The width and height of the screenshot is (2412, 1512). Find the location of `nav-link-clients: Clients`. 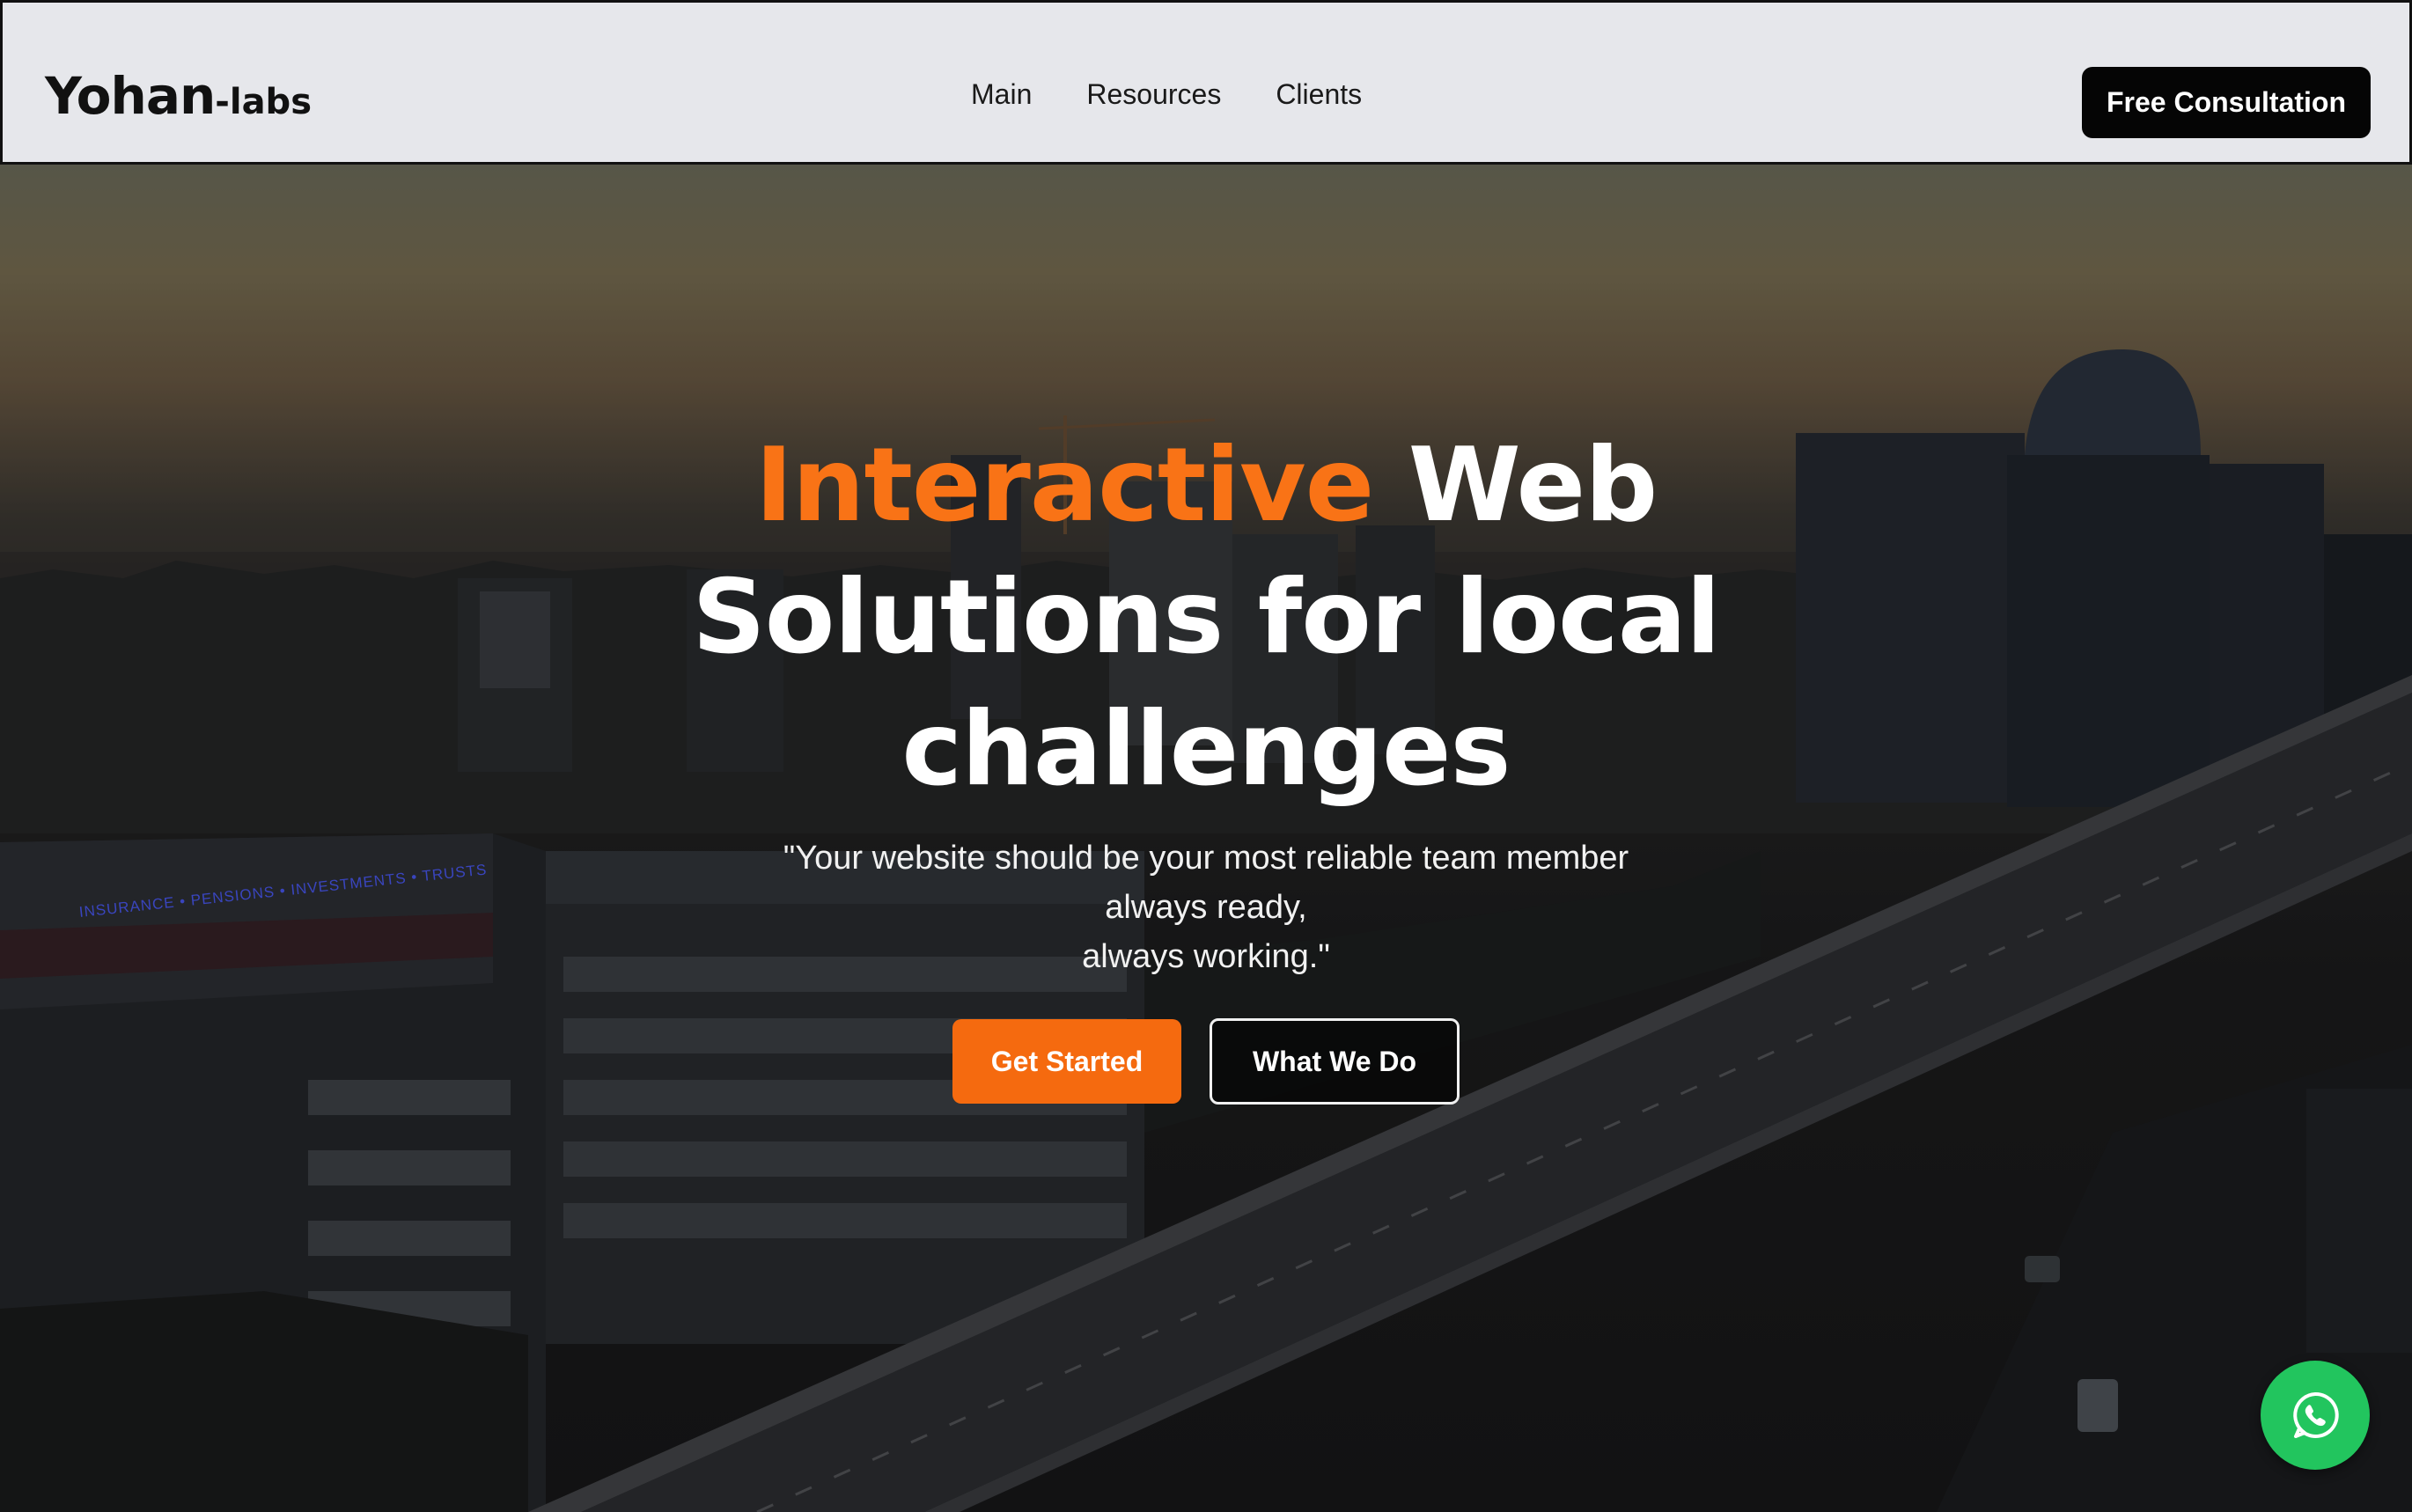

nav-link-clients: Clients is located at coordinates (1319, 94).